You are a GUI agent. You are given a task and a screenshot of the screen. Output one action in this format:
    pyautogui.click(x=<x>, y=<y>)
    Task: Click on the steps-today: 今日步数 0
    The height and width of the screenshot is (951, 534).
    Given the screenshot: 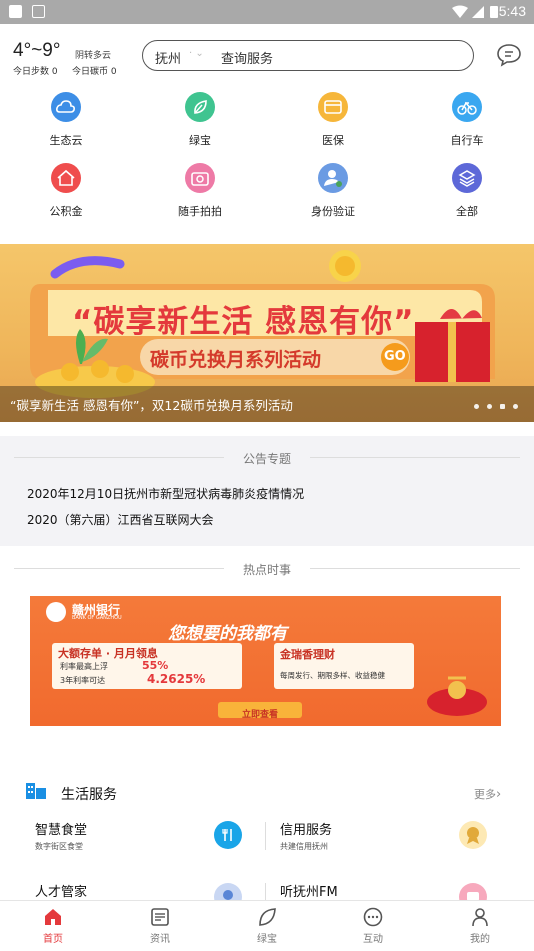 What is the action you would take?
    pyautogui.click(x=35, y=72)
    